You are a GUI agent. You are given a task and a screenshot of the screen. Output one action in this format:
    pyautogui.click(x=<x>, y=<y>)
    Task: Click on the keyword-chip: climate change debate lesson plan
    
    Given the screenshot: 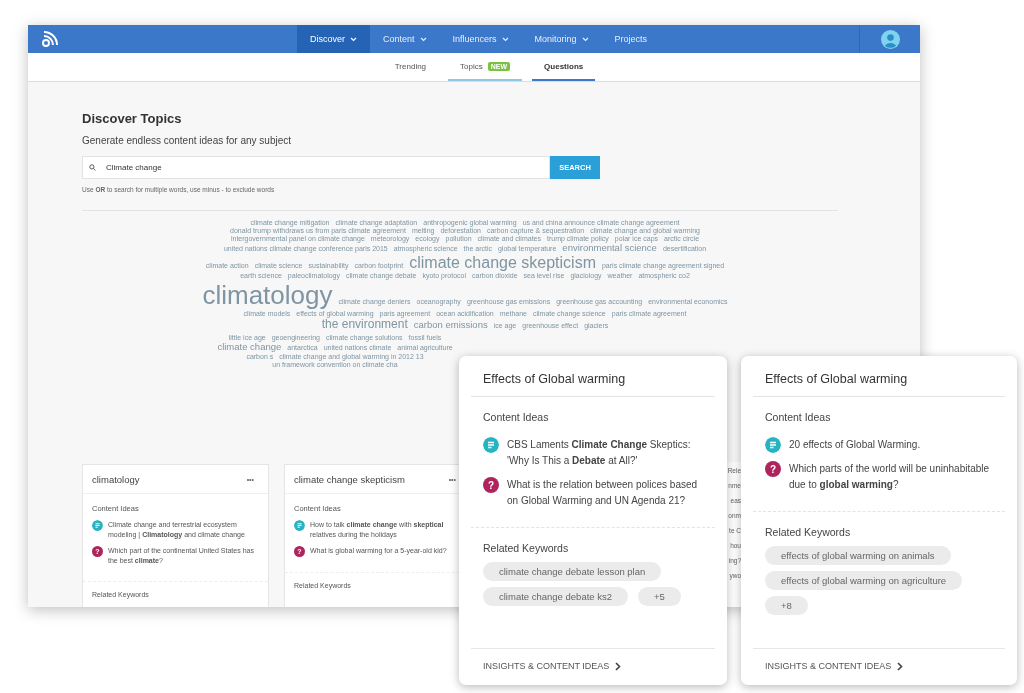 What is the action you would take?
    pyautogui.click(x=572, y=571)
    